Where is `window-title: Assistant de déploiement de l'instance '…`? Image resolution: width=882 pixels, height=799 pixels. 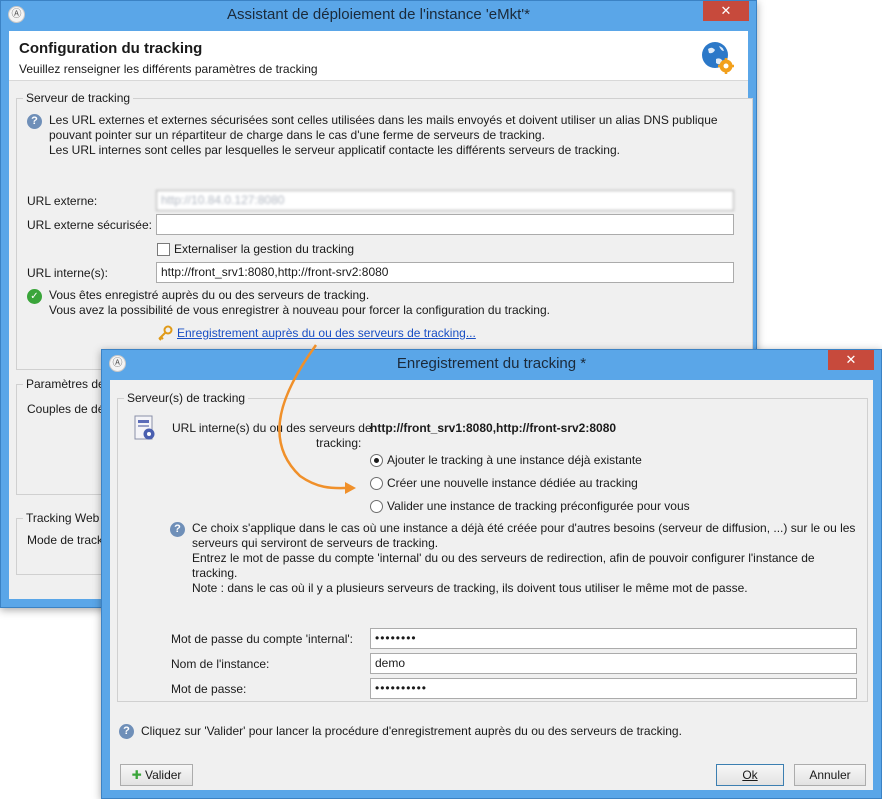 window-title: Assistant de déploiement de l'instance '… is located at coordinates (378, 14).